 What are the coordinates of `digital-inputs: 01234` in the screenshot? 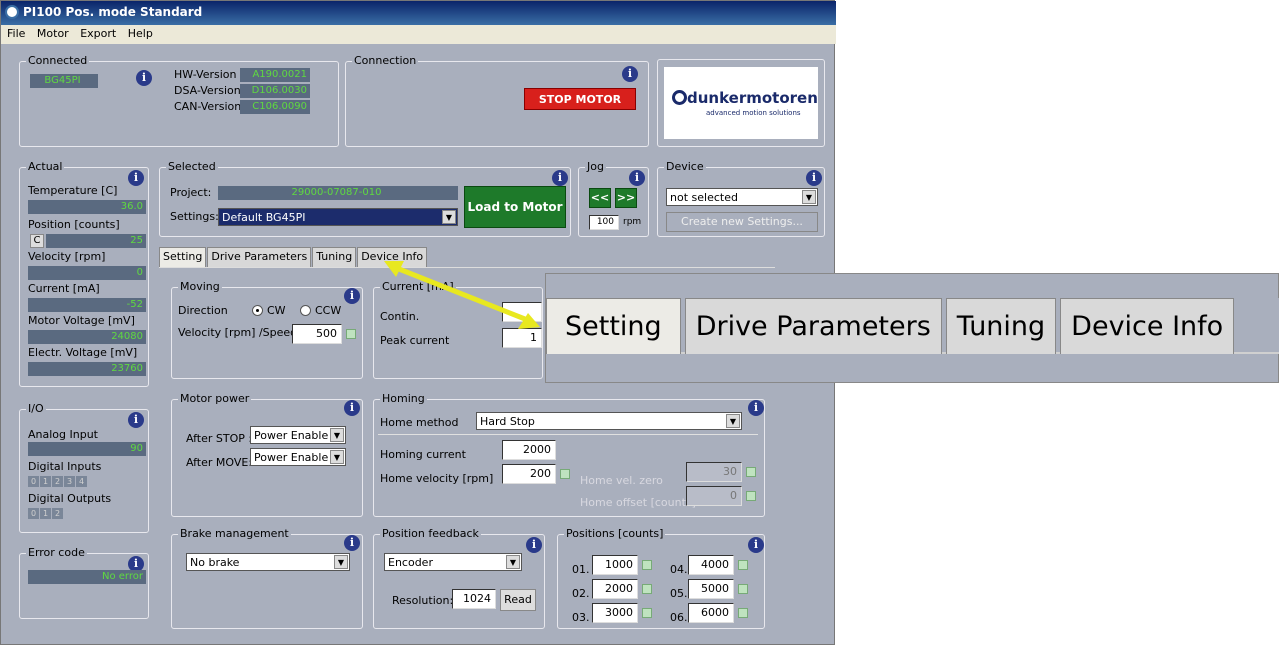 It's located at (58, 480).